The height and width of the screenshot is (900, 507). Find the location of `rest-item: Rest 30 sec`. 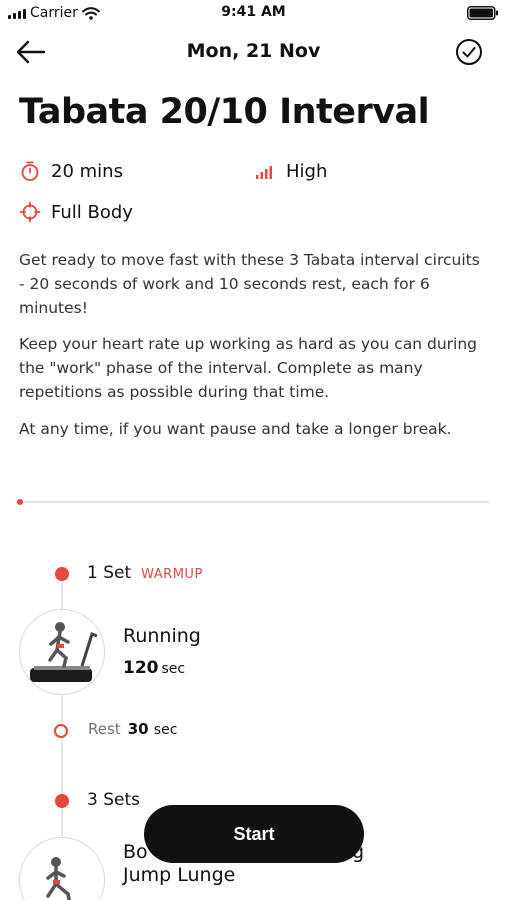

rest-item: Rest 30 sec is located at coordinates (132, 729).